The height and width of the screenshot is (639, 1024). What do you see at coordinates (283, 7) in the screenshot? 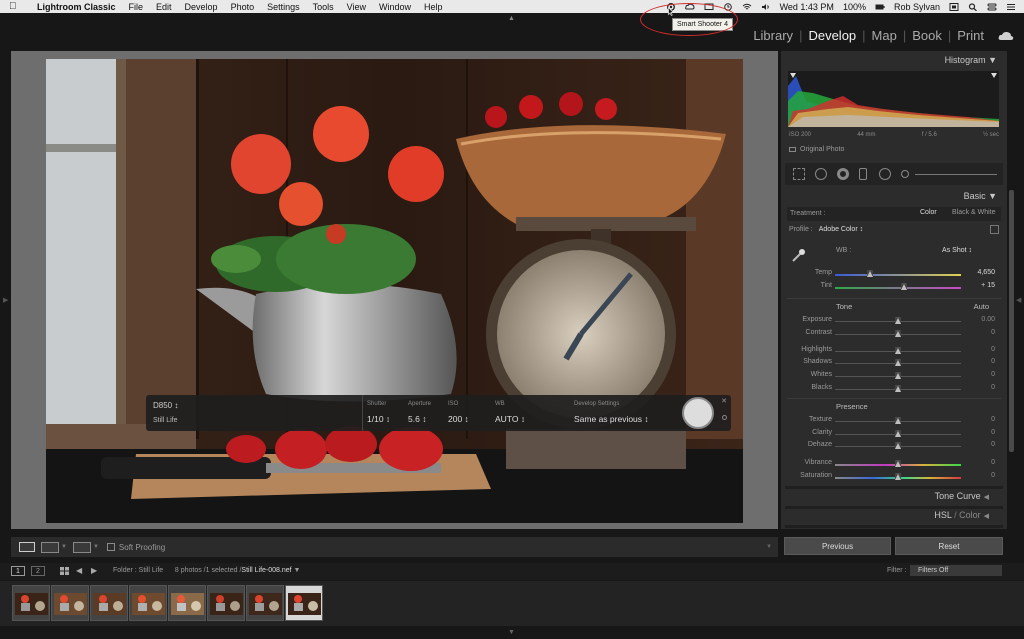
I see `menu-settings: Settings` at bounding box center [283, 7].